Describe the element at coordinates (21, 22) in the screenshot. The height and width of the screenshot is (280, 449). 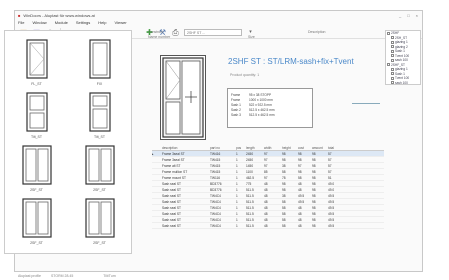
I see `menu-file: File` at that location.